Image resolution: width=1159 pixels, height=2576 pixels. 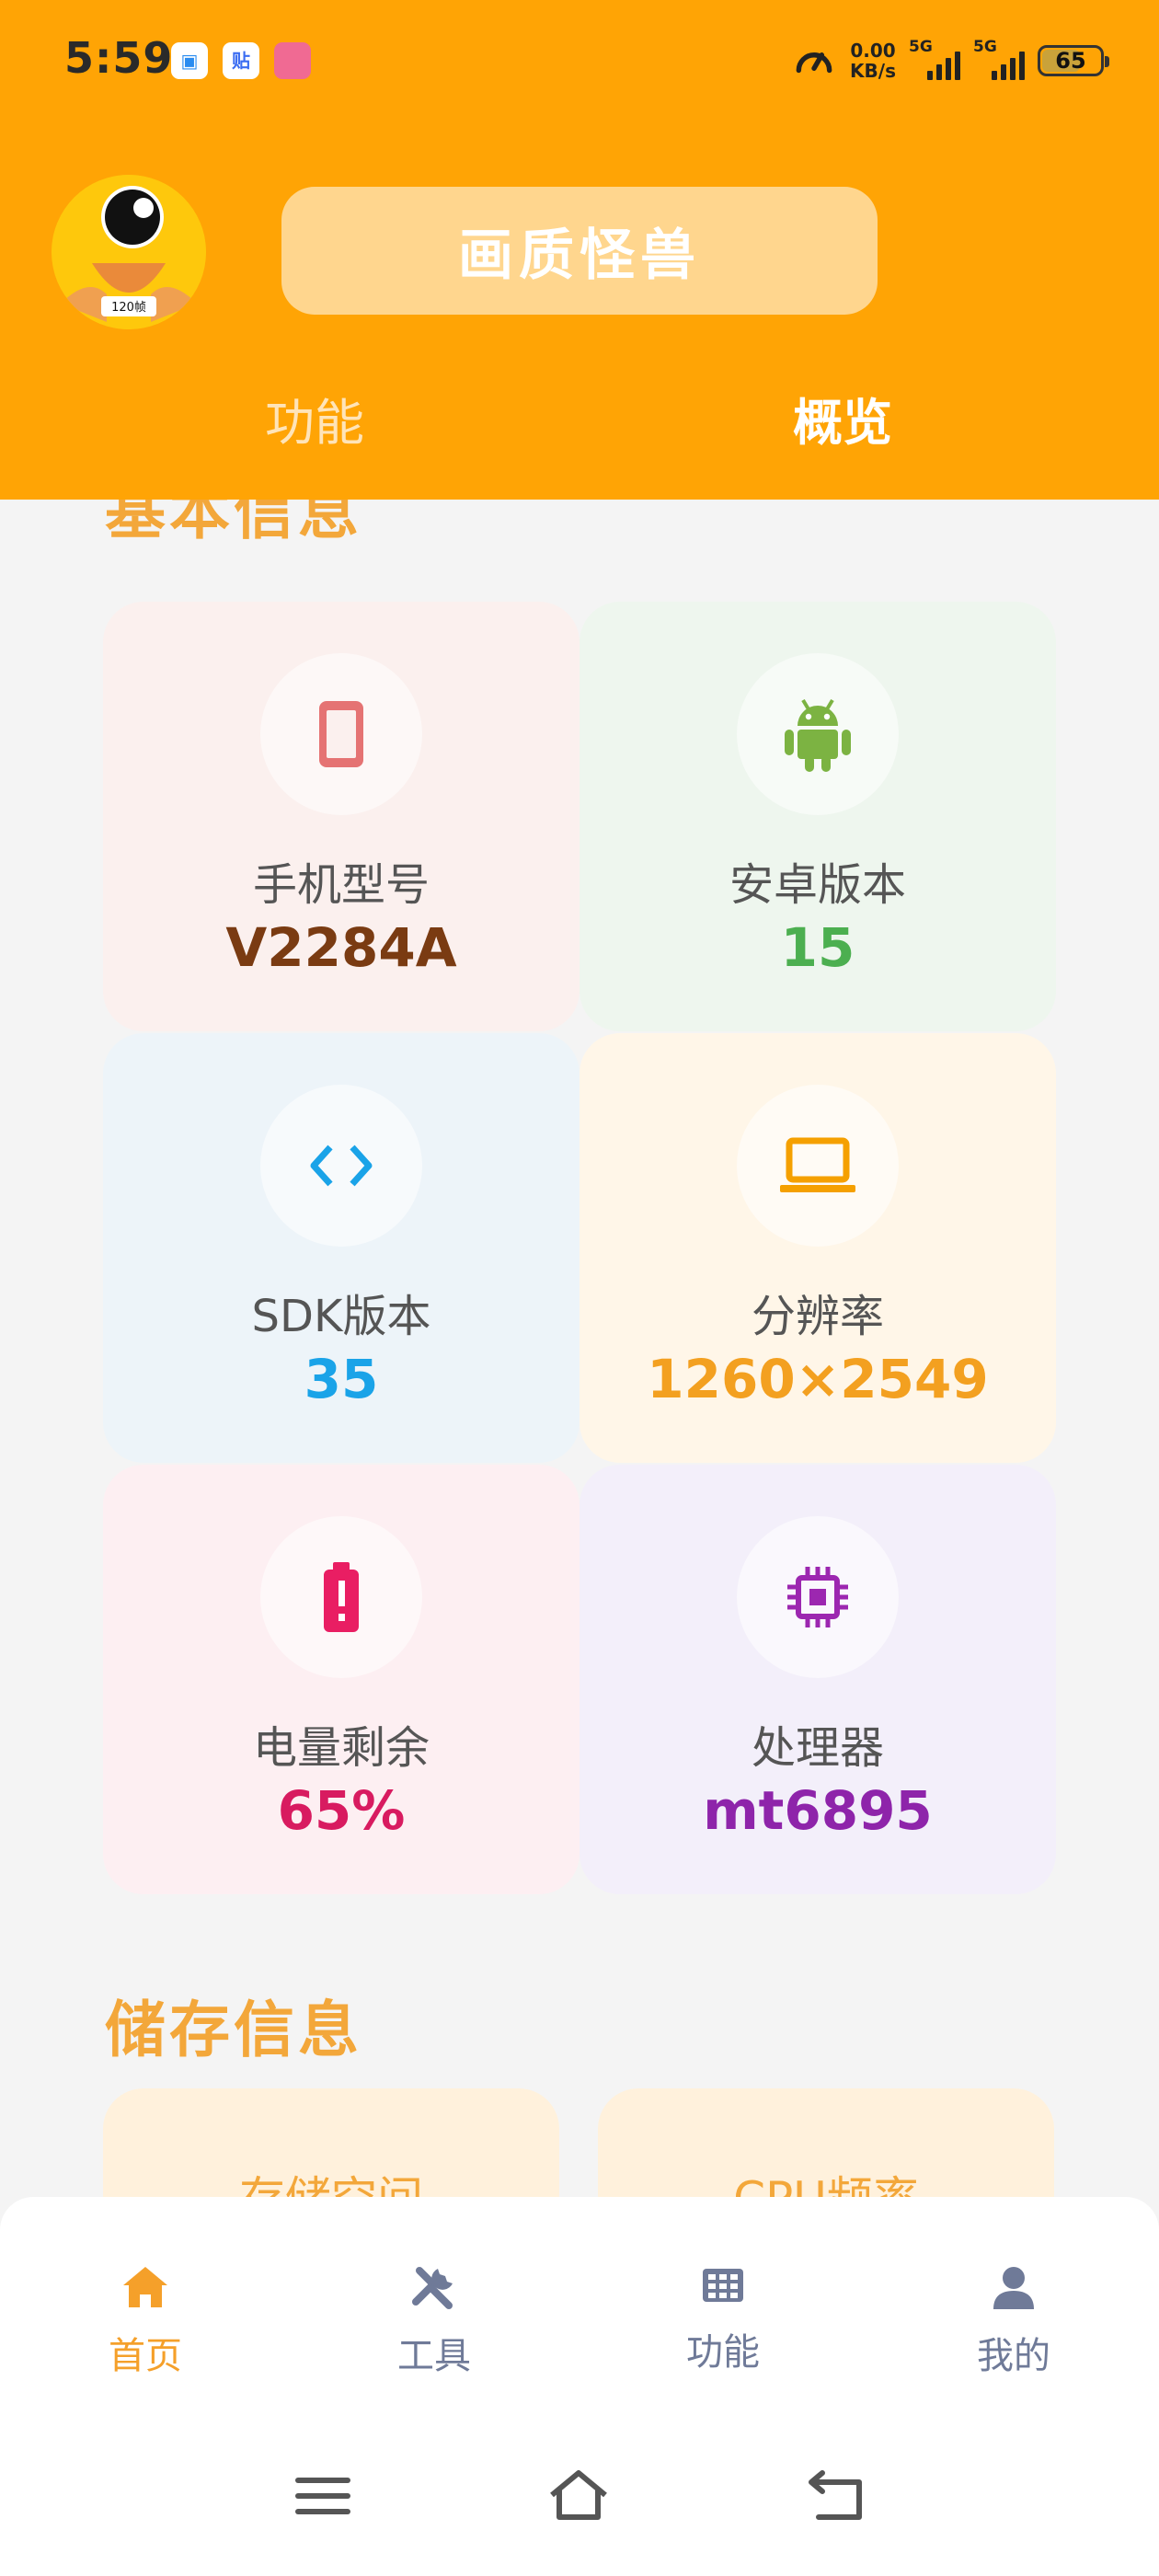 I want to click on tab-features: 功能, so click(x=314, y=418).